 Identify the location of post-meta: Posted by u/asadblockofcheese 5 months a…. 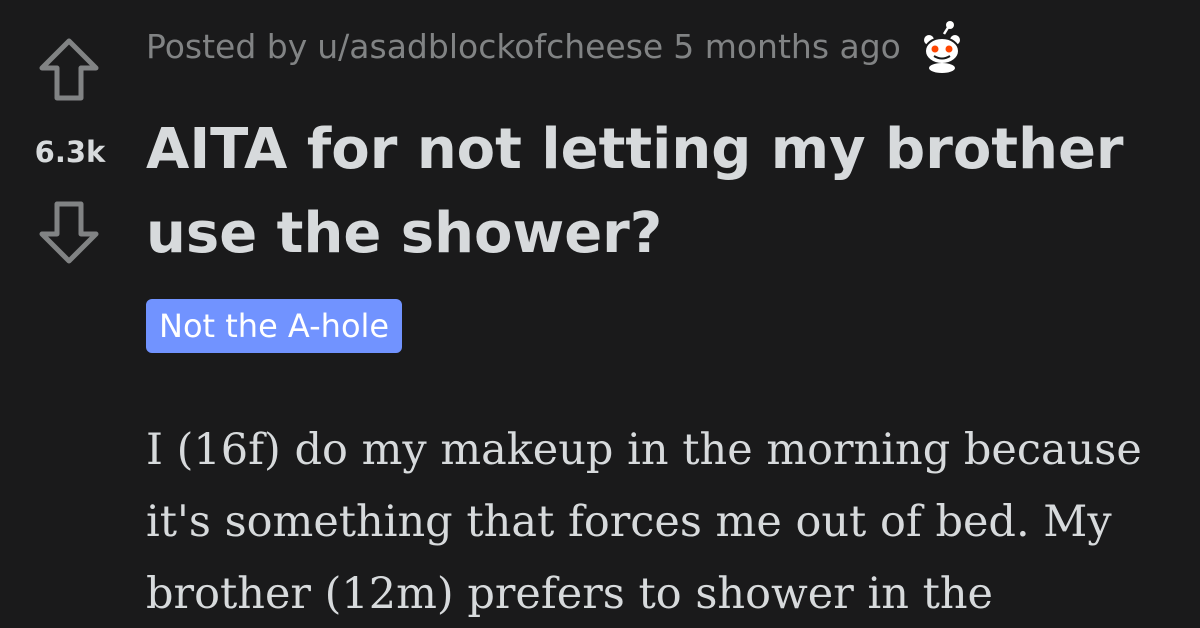
(557, 46).